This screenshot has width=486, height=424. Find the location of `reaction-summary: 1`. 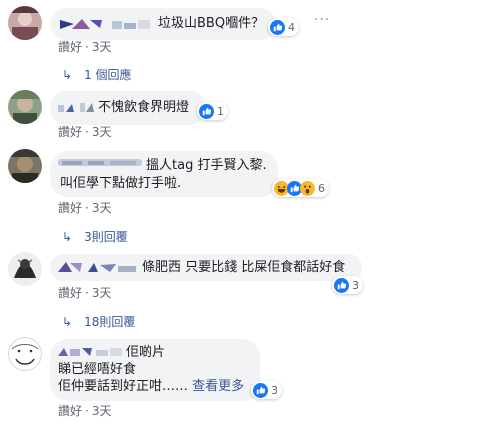

reaction-summary: 1 is located at coordinates (212, 111).